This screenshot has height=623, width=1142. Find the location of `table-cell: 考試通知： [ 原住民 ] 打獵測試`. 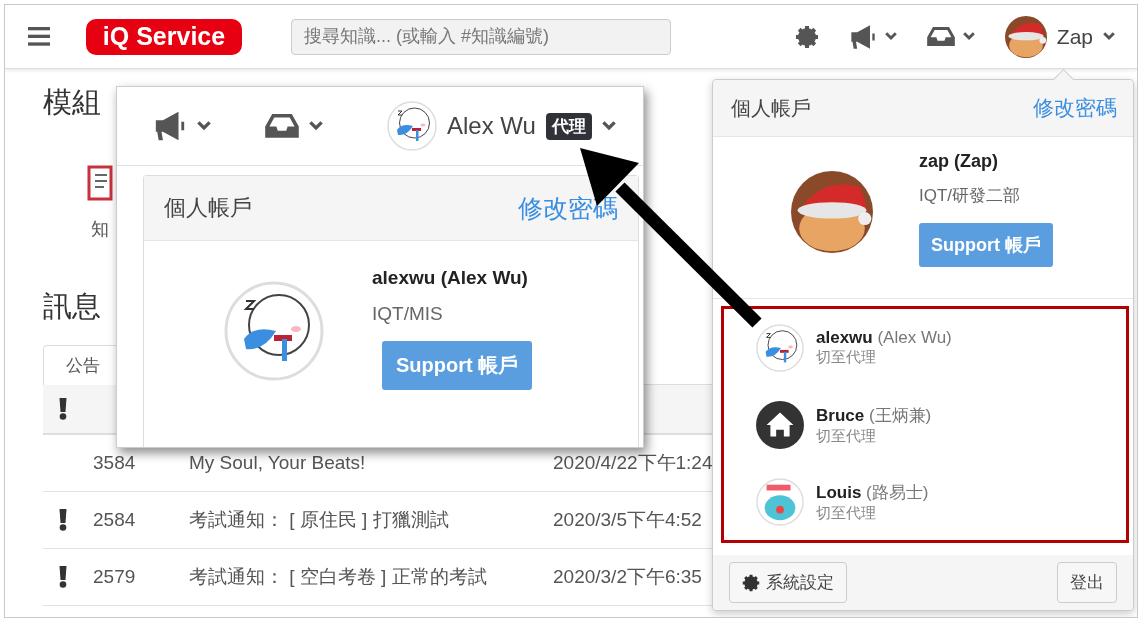

table-cell: 考試通知： [ 原住民 ] 打獵測試 is located at coordinates (371, 520).